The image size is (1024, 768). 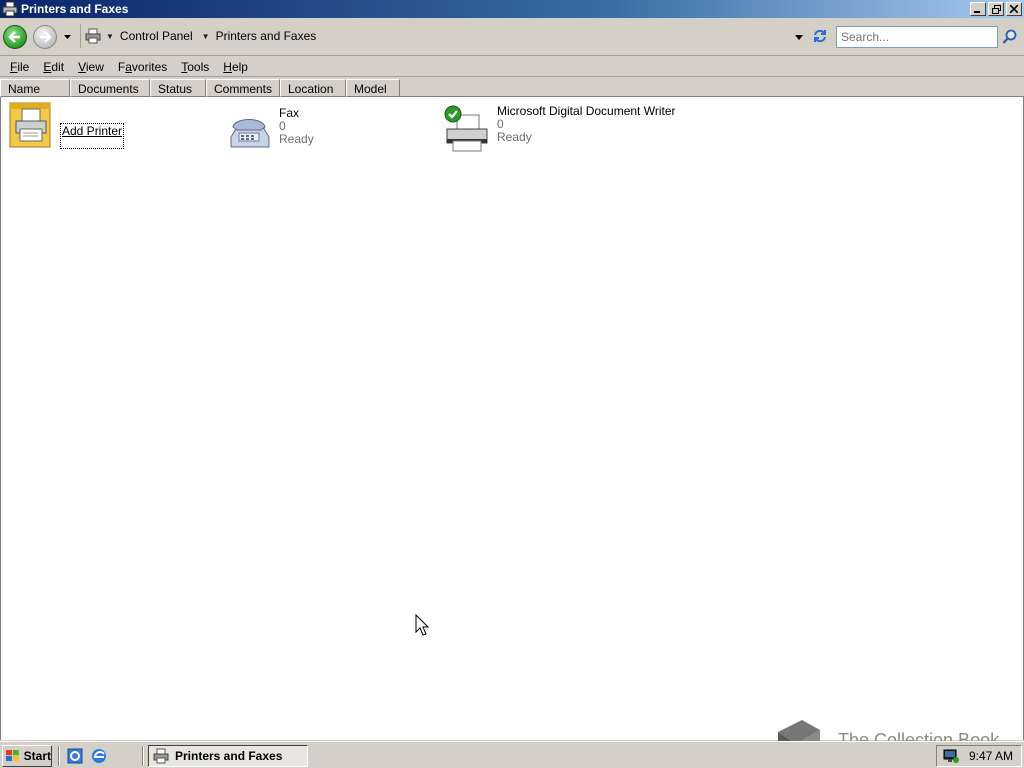 I want to click on column-header-comments: Comments, so click(x=243, y=88).